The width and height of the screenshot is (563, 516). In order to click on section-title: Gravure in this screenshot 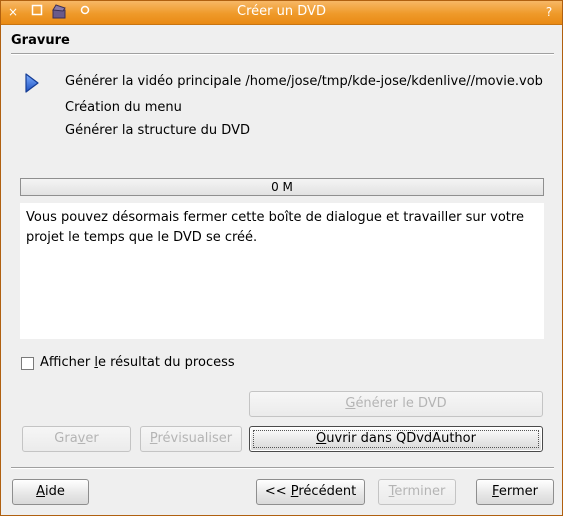, I will do `click(40, 40)`.